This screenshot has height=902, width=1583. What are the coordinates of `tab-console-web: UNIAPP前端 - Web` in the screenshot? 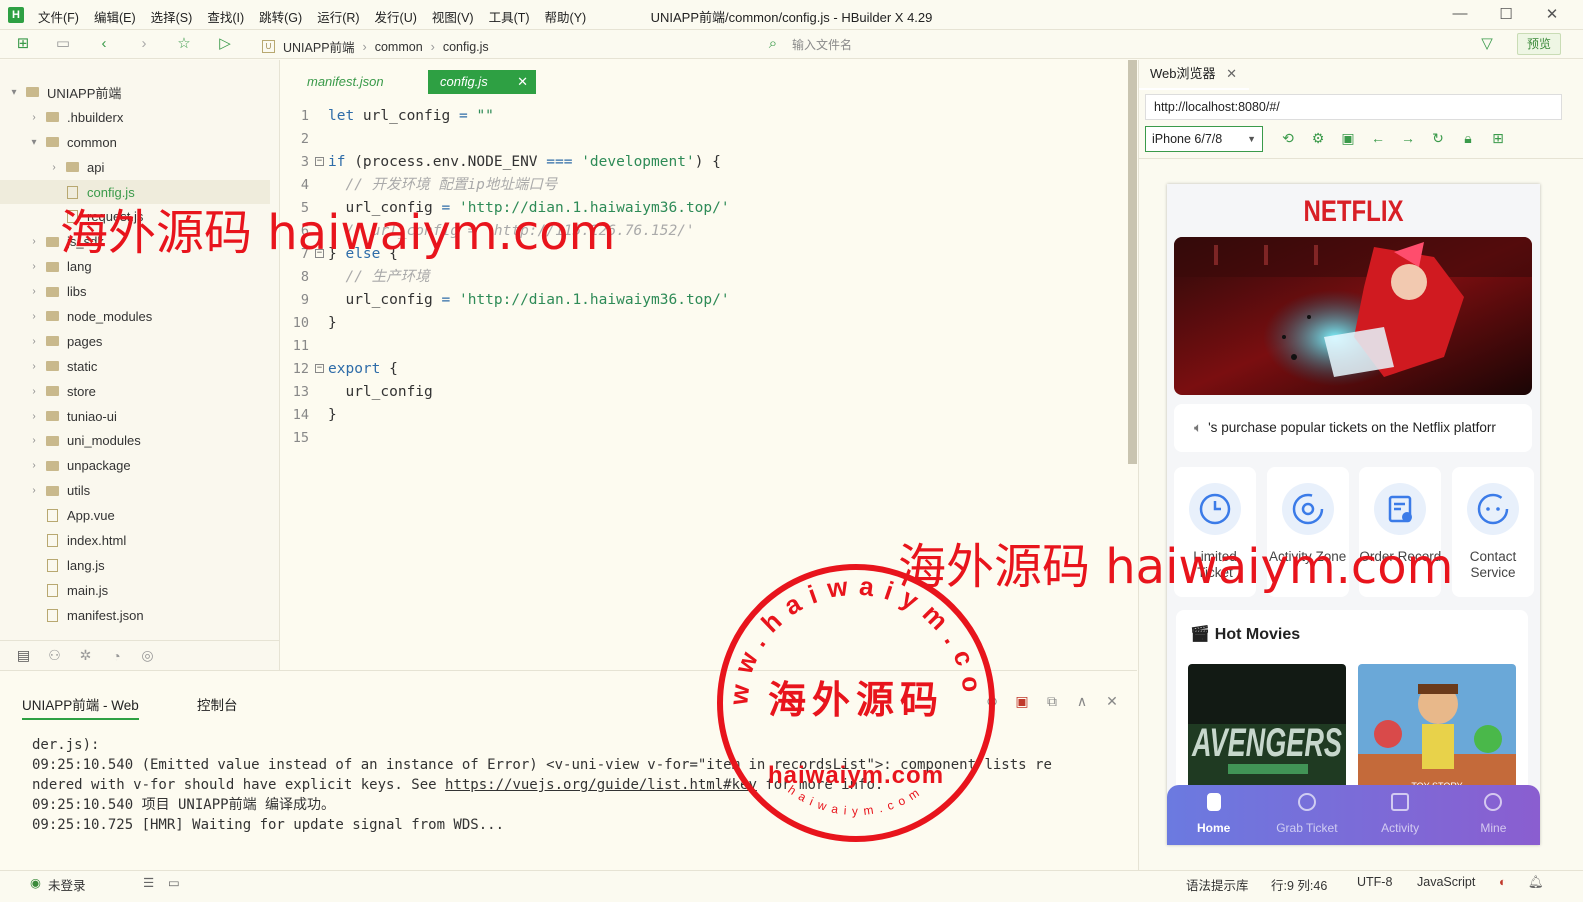 It's located at (80, 707).